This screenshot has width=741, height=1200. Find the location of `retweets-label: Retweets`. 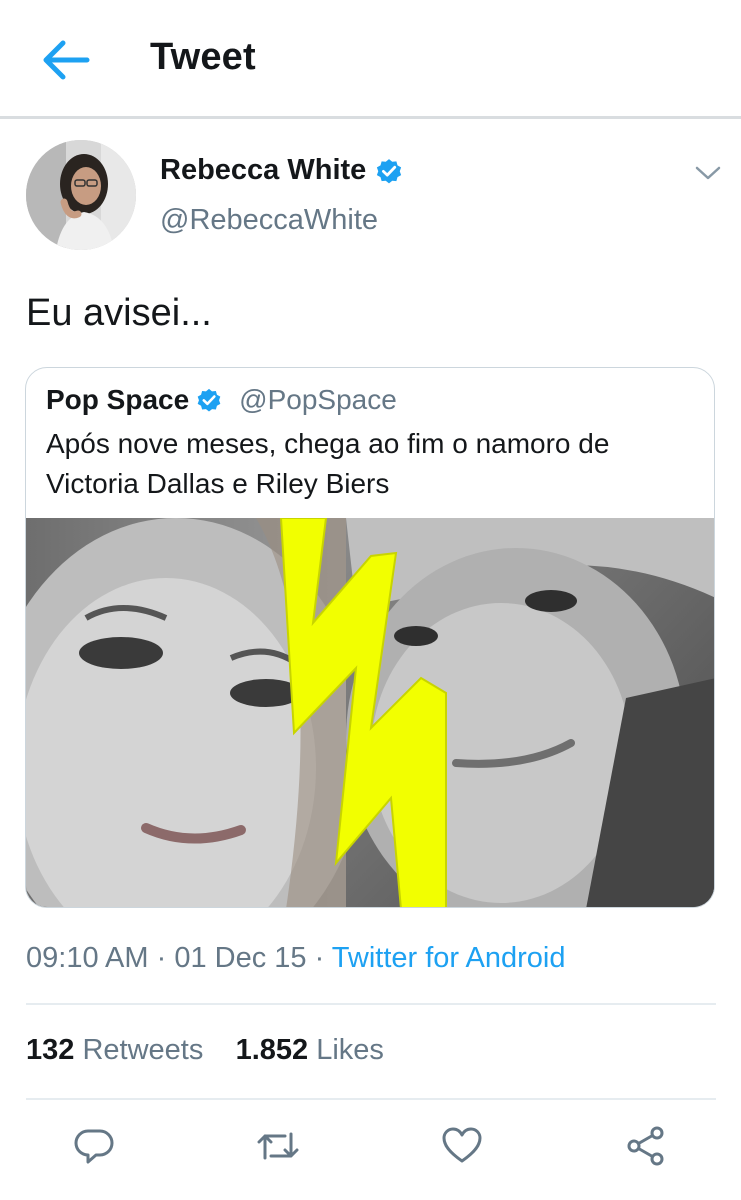

retweets-label: Retweets is located at coordinates (143, 1050).